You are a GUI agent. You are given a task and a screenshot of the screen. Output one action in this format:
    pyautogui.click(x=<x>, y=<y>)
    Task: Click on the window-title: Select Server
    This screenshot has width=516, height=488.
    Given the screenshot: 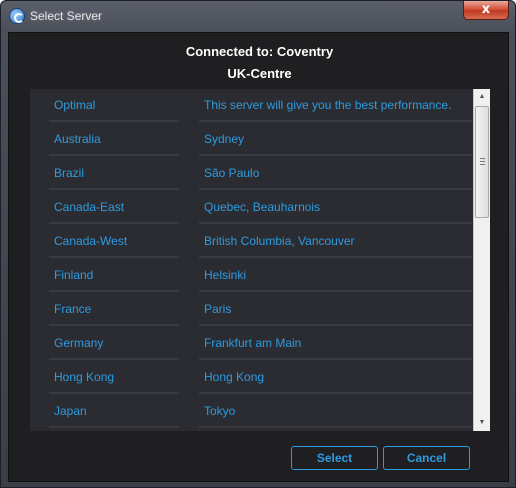 What is the action you would take?
    pyautogui.click(x=66, y=16)
    